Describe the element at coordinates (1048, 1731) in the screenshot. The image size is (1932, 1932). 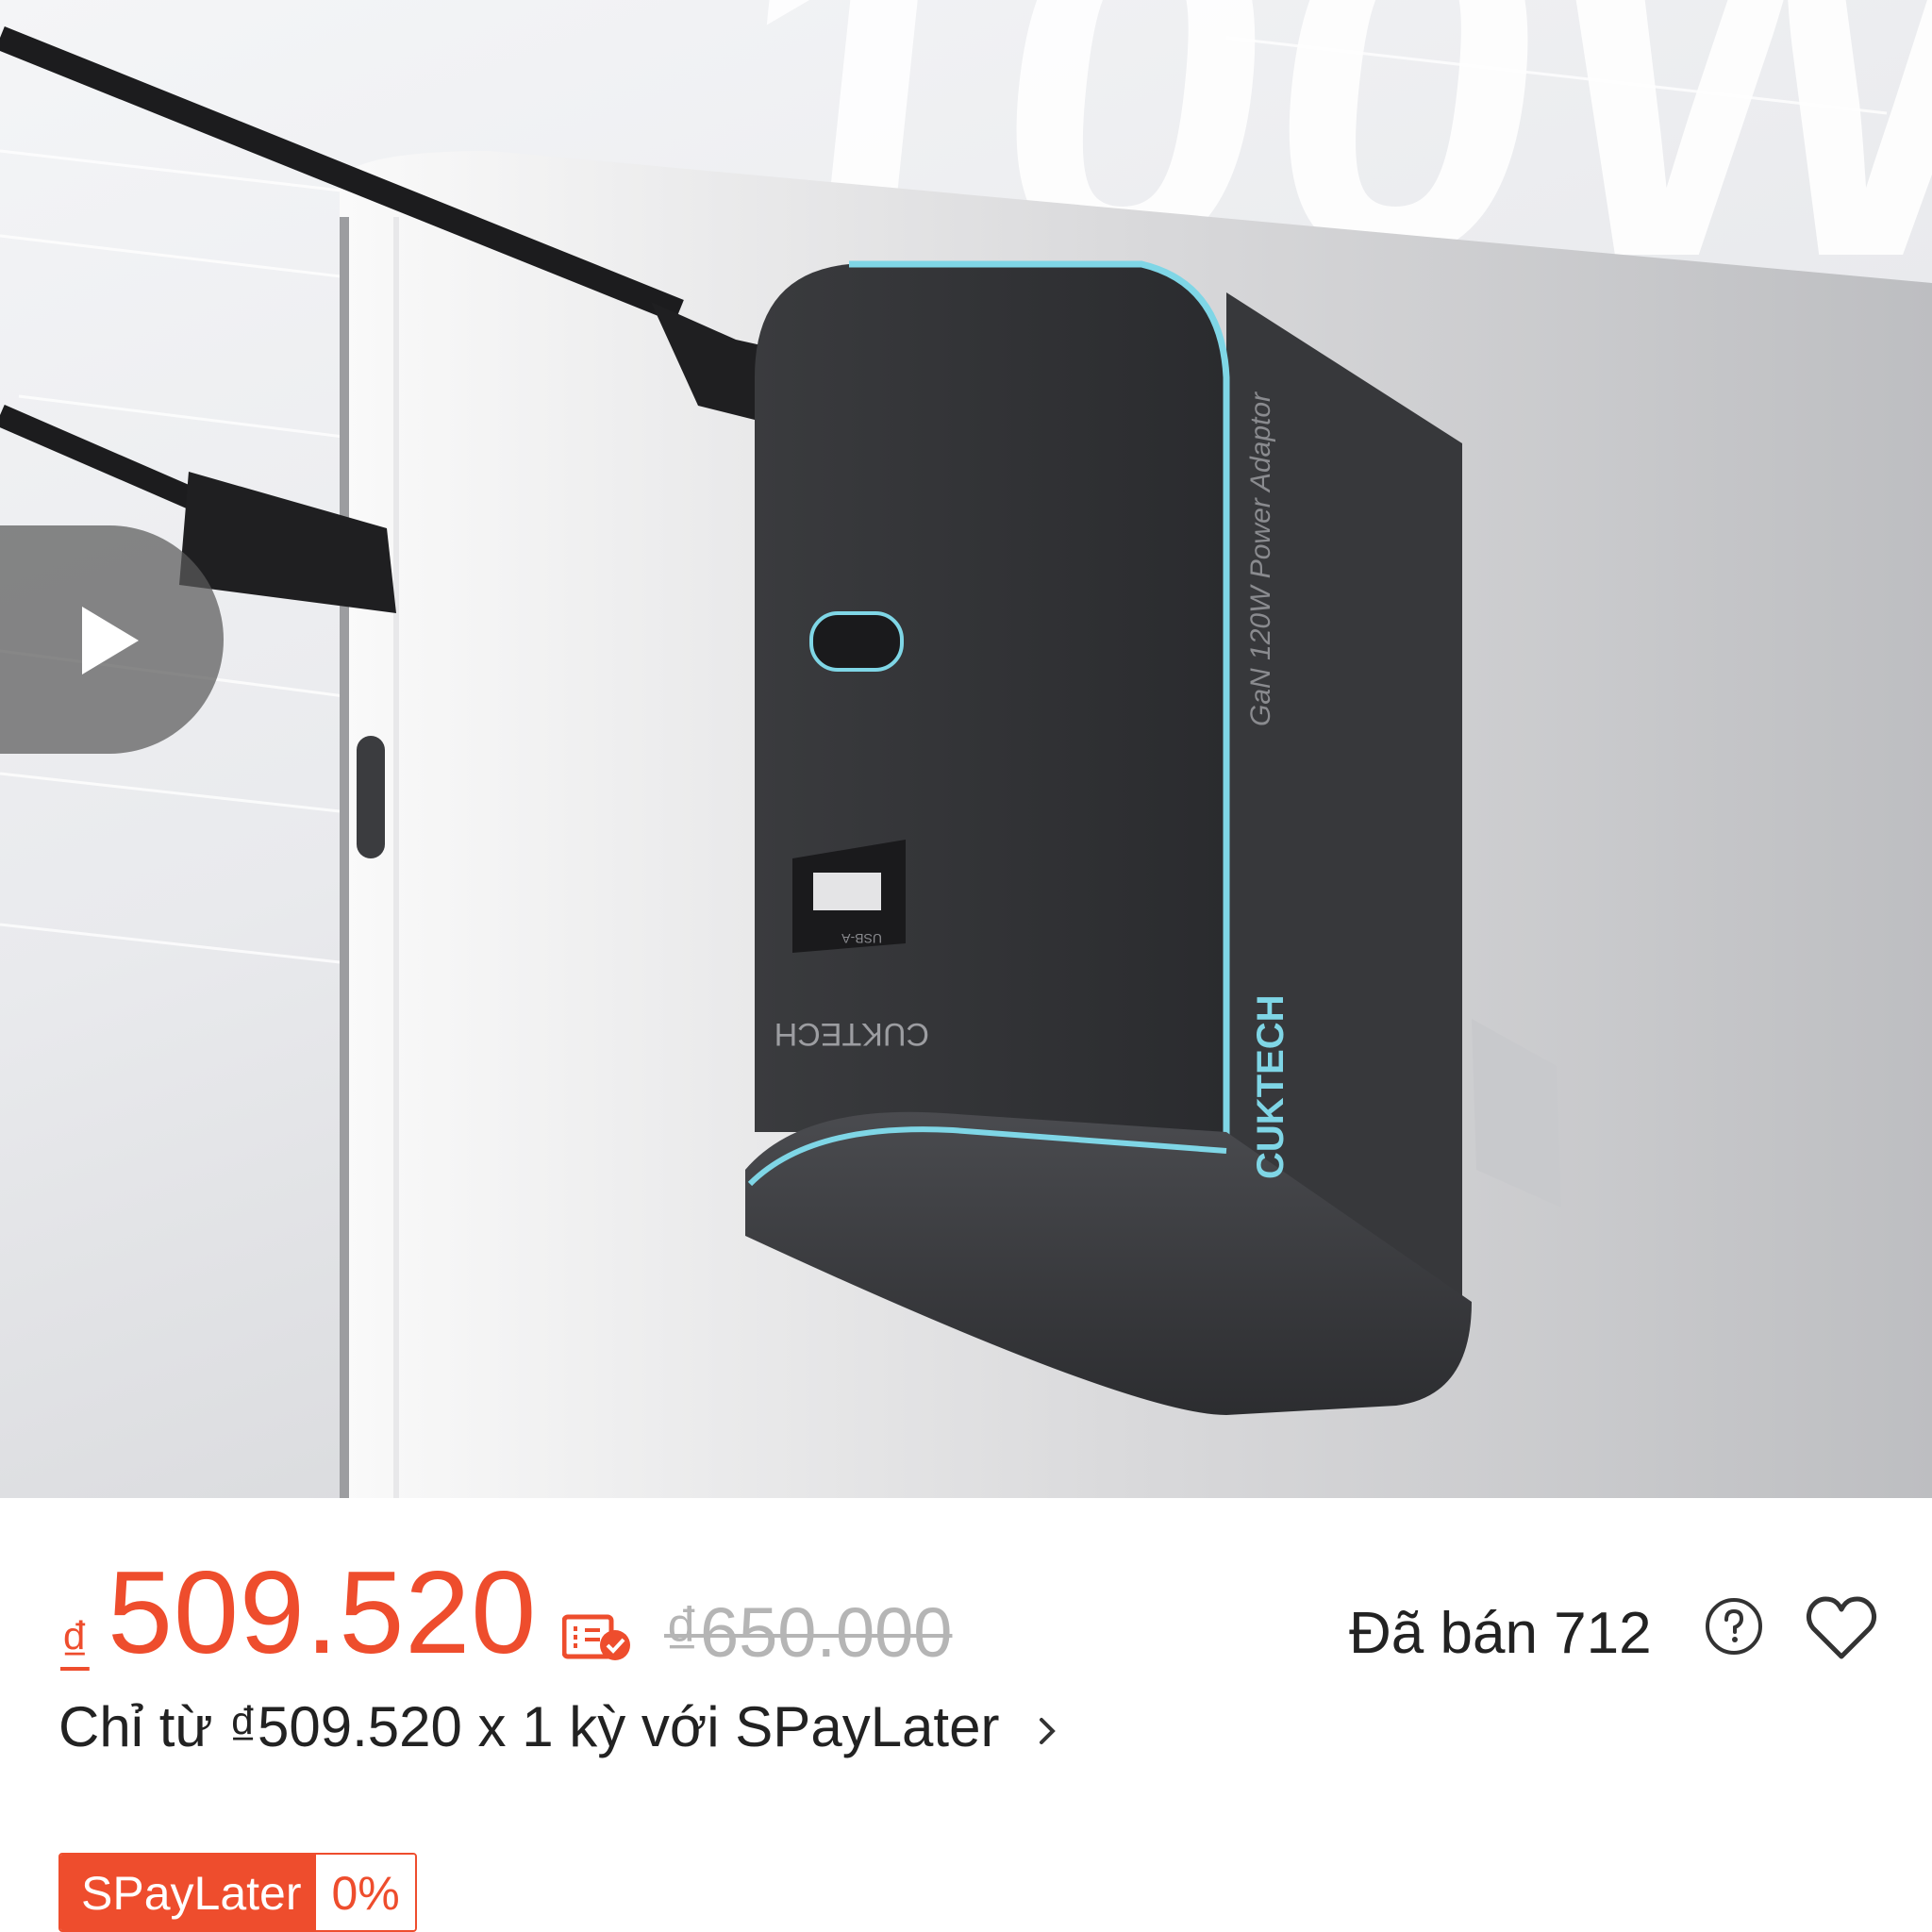
I see `chevron-right-icon` at that location.